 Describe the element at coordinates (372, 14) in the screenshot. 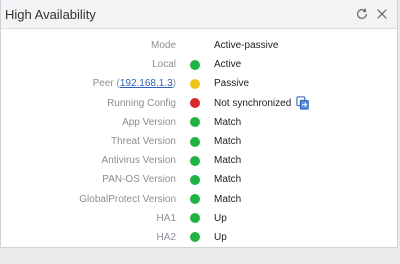

I see `header-actions` at that location.